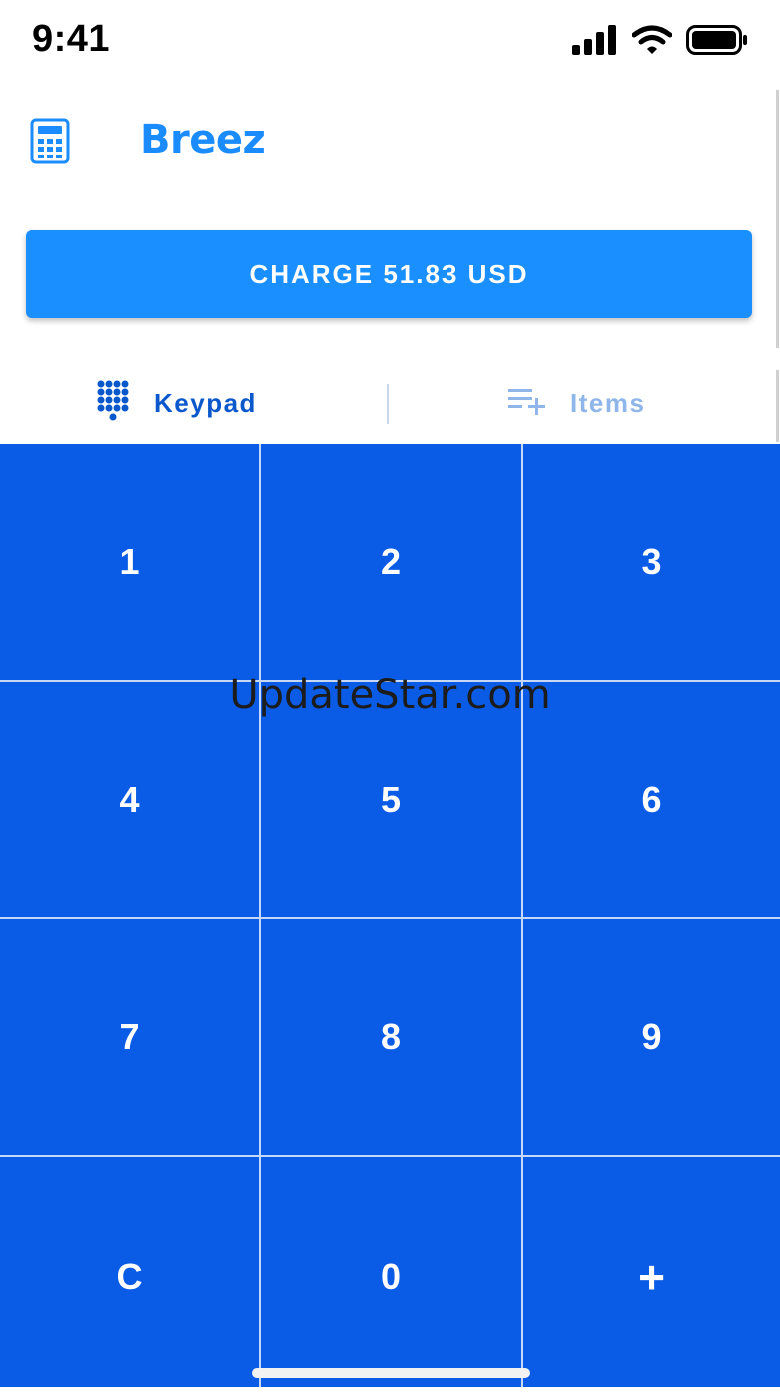 Image resolution: width=780 pixels, height=1397 pixels. I want to click on tab-divider, so click(388, 404).